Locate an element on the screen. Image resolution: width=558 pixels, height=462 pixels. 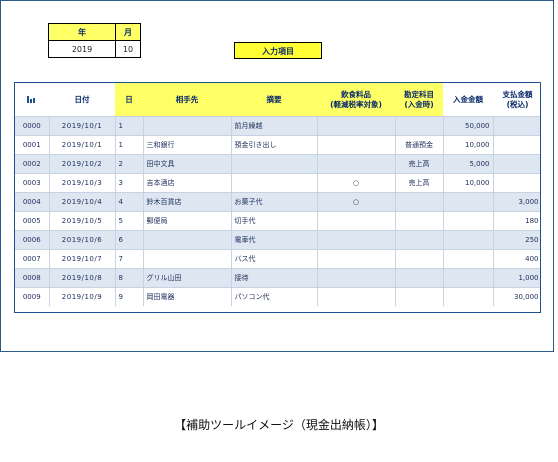
row-no: 0003 is located at coordinates (32, 183).